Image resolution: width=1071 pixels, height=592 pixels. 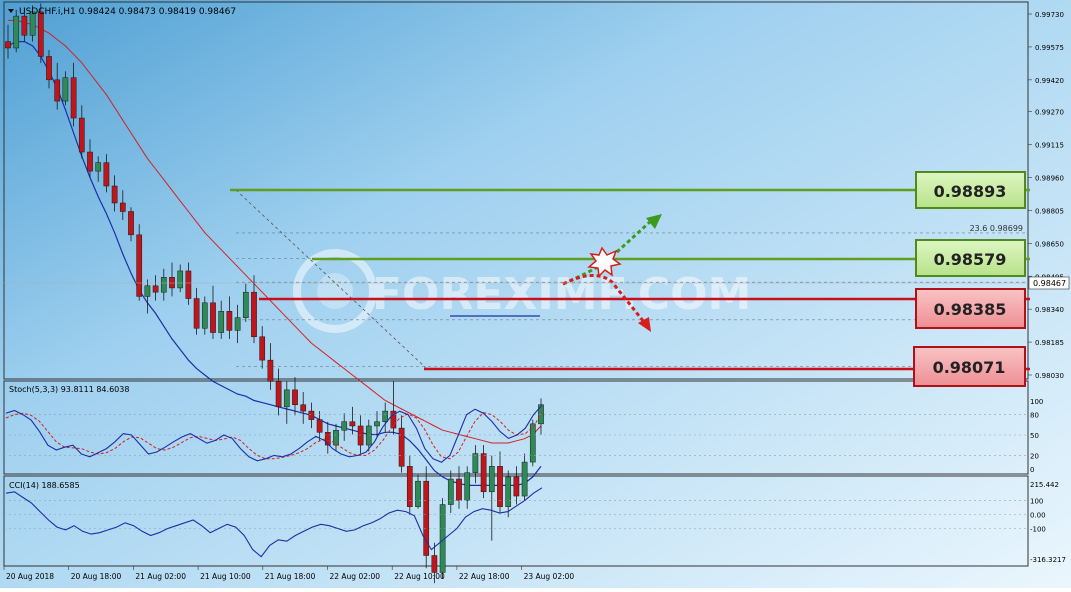 What do you see at coordinates (290, 576) in the screenshot?
I see `time-axis-label: 21 Aug 18:00` at bounding box center [290, 576].